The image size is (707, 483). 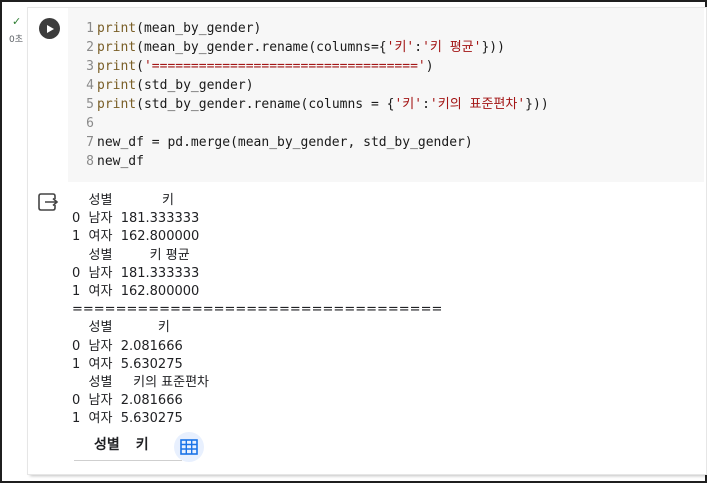 I want to click on code-token: new_df = pd.merge, so click(x=164, y=142).